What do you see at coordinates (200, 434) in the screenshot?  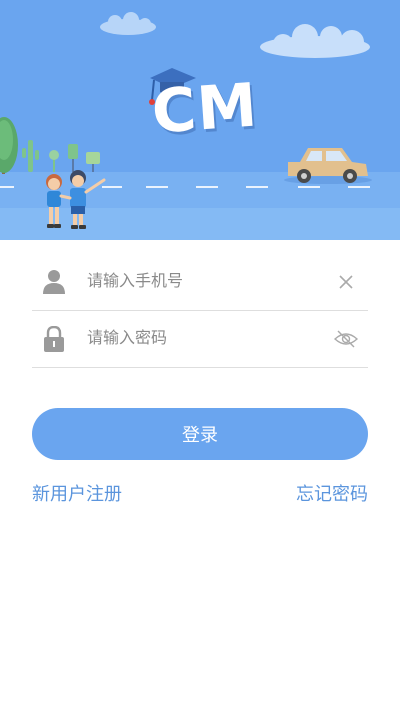 I see `login-button: 登录` at bounding box center [200, 434].